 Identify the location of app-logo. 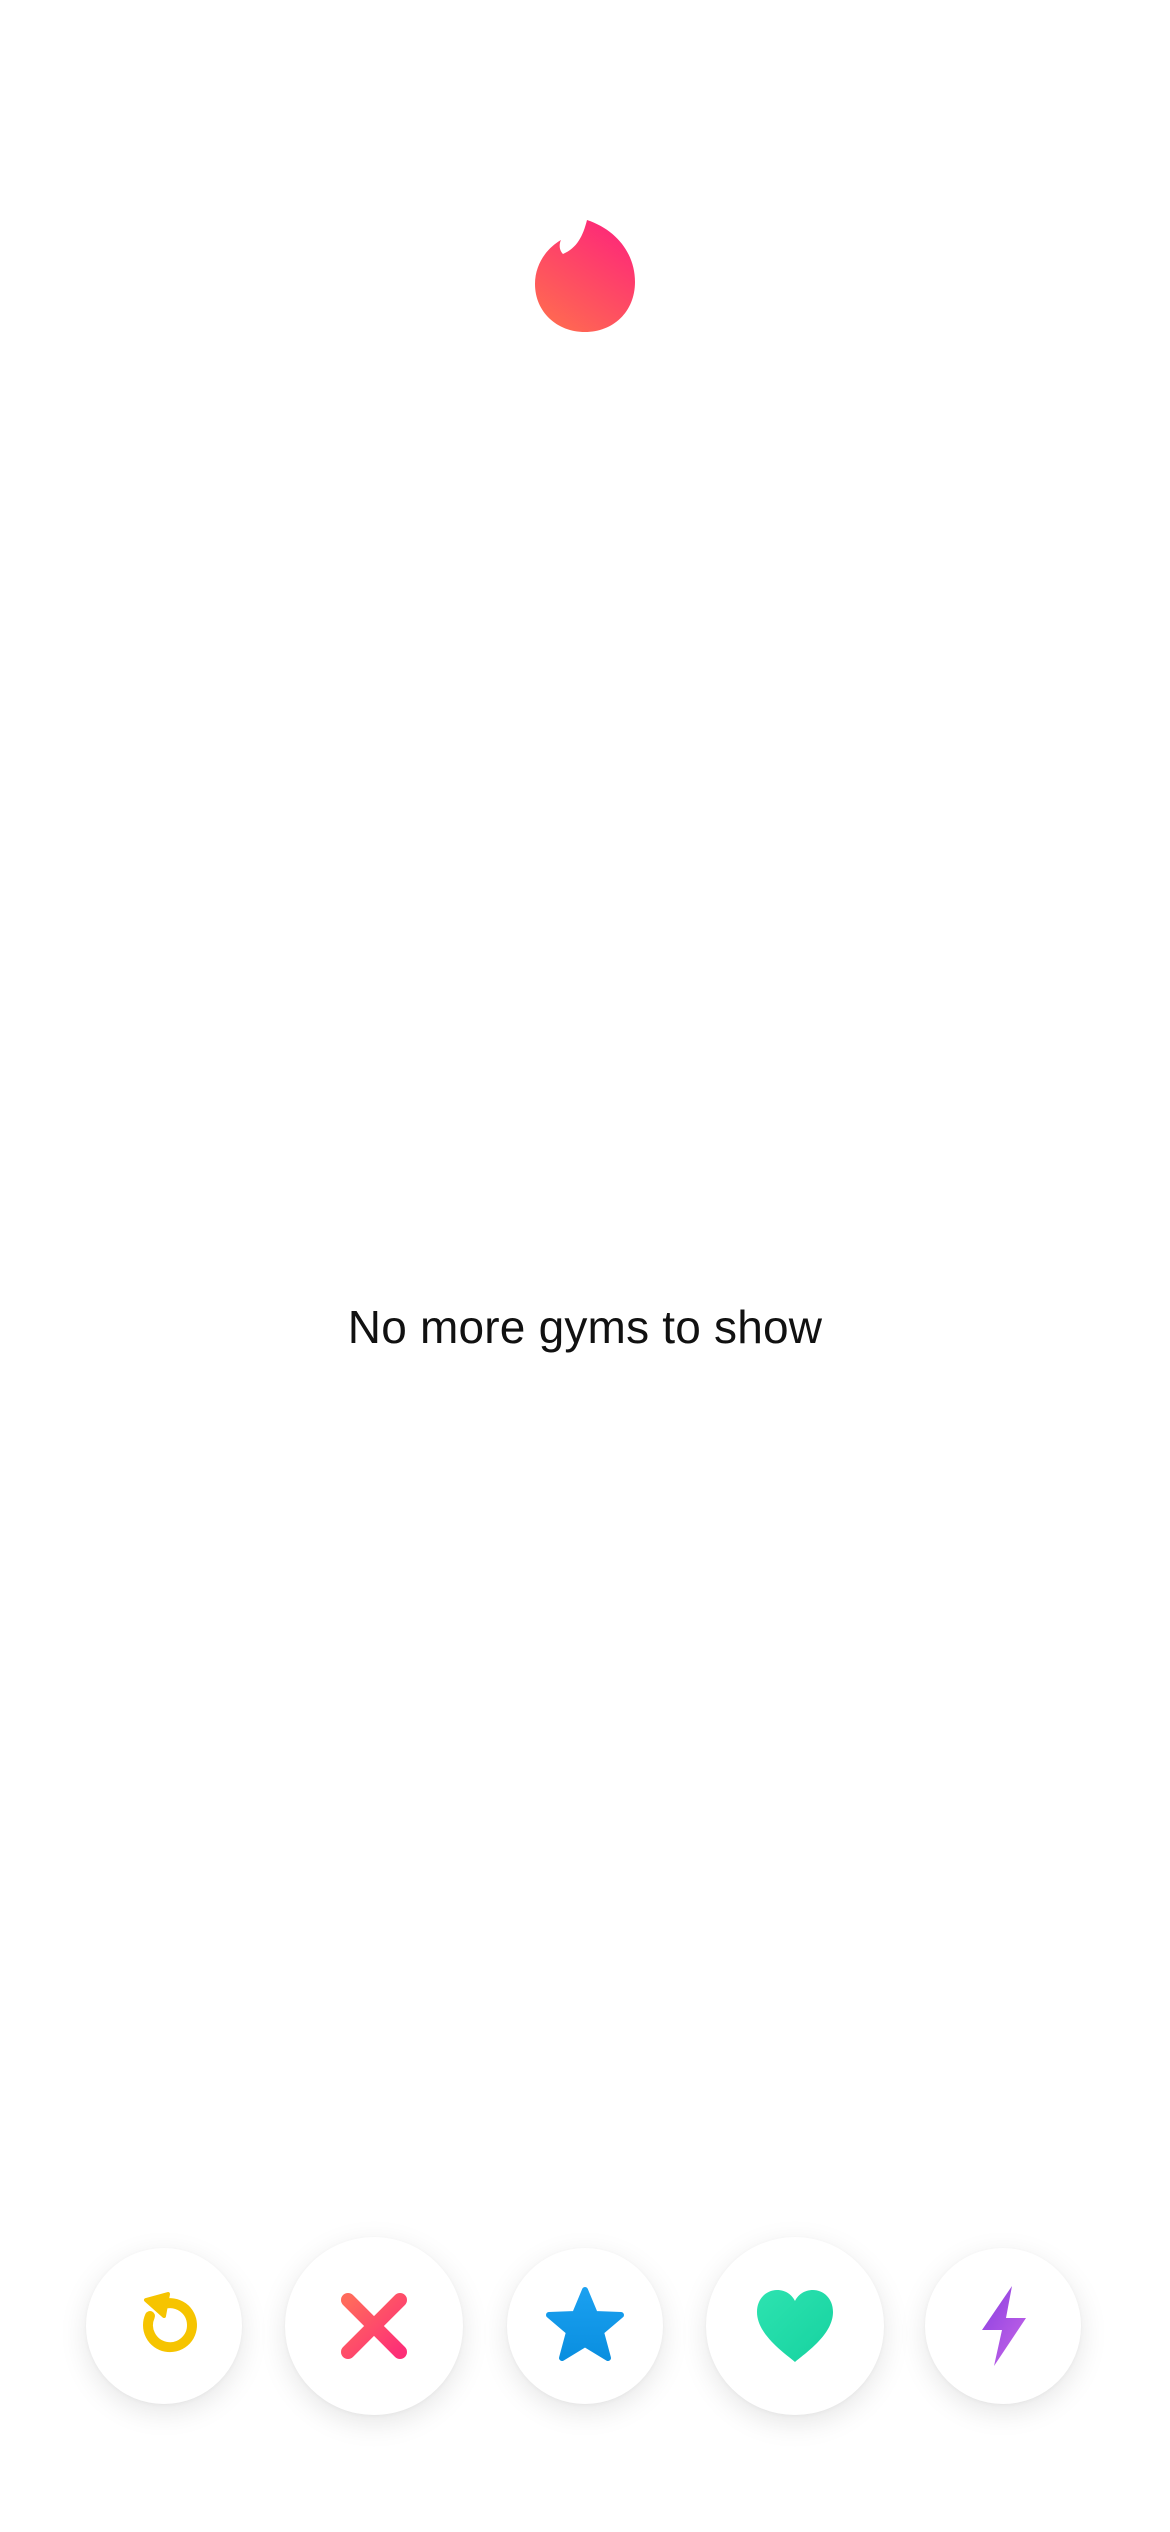
(585, 276).